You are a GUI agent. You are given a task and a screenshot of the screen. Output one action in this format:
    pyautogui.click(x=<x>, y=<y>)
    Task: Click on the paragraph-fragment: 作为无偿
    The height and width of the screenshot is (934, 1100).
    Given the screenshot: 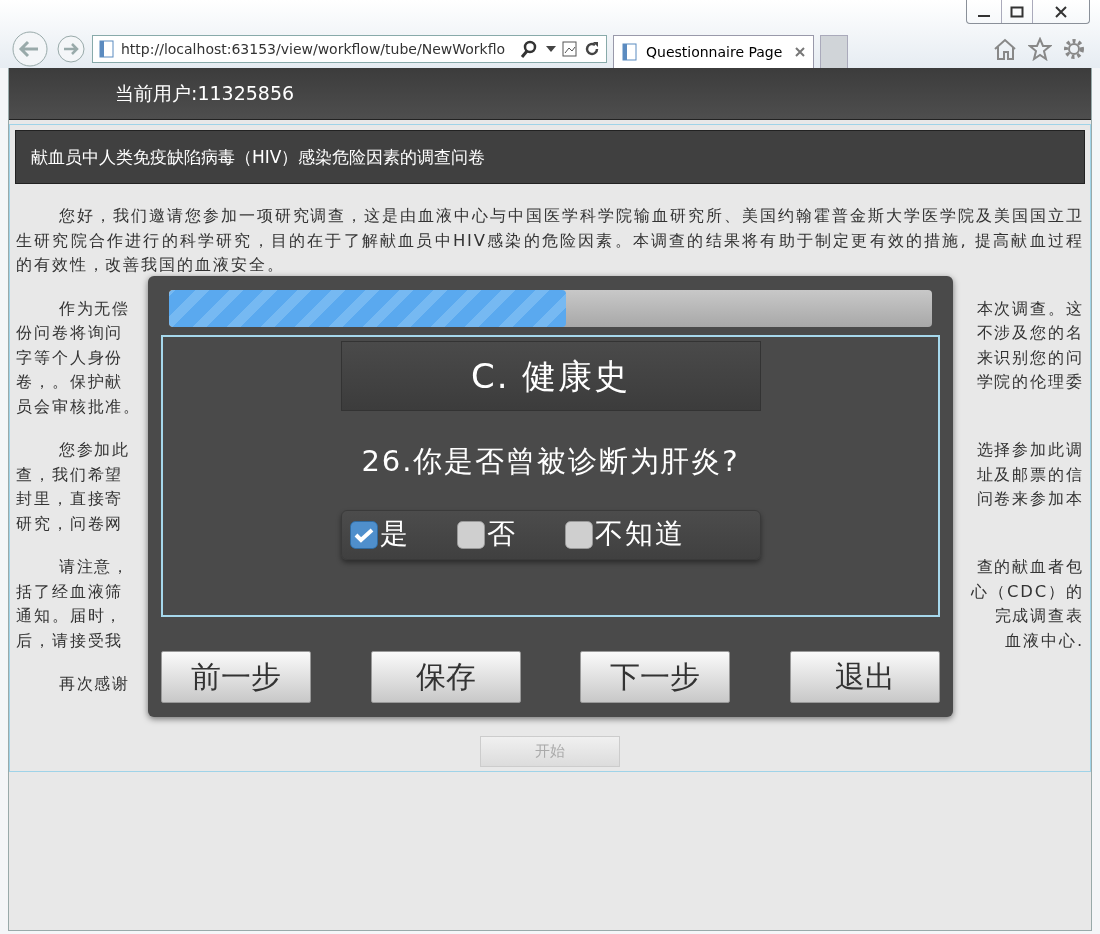 What is the action you would take?
    pyautogui.click(x=94, y=308)
    